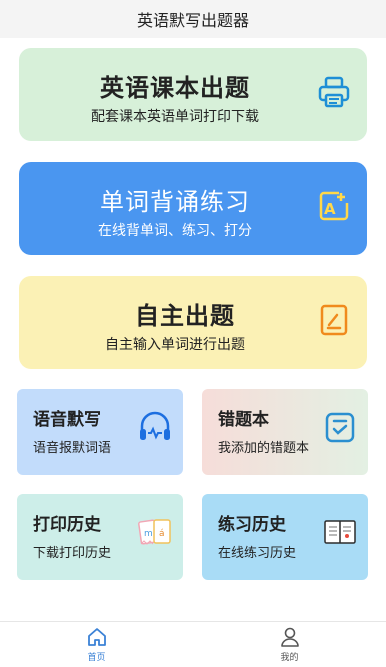 This screenshot has height=667, width=386. Describe the element at coordinates (72, 553) in the screenshot. I see `tile-subtitle: 下载打印历史` at that location.